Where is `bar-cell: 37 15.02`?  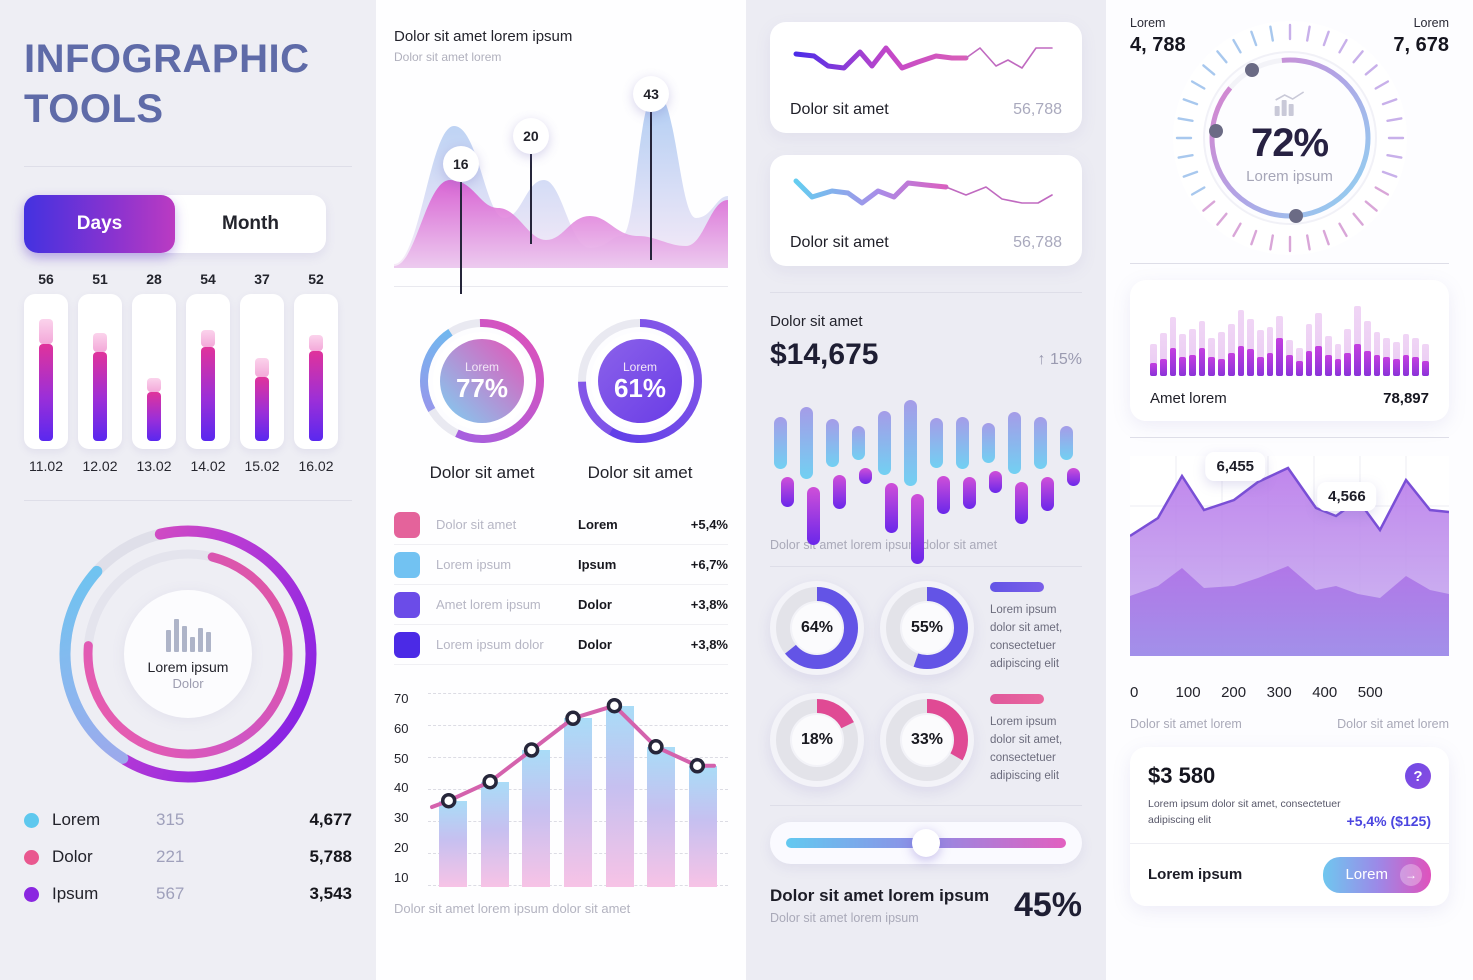 bar-cell: 37 15.02 is located at coordinates (262, 372).